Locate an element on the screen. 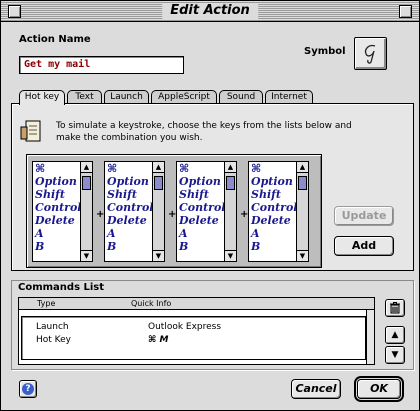  move-up-button: ▲ is located at coordinates (395, 335).